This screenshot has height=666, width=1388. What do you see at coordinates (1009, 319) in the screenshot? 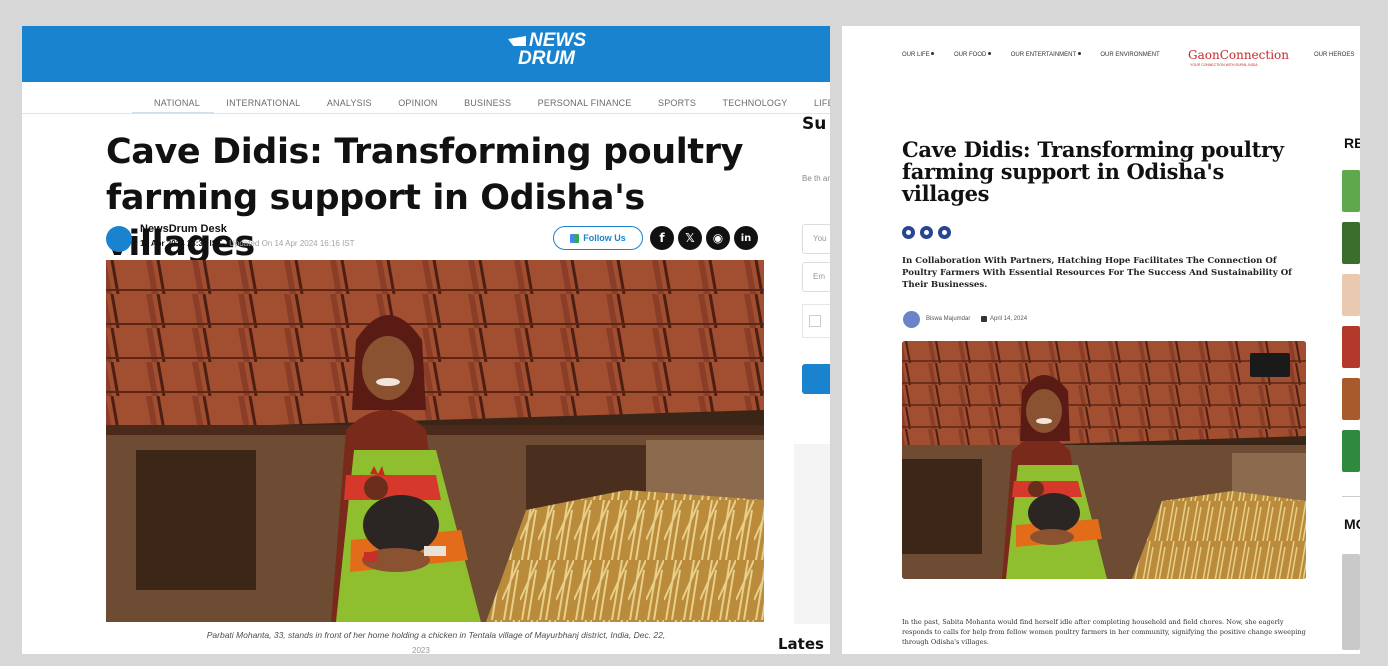
I see `publish-date: April 14, 2024` at bounding box center [1009, 319].